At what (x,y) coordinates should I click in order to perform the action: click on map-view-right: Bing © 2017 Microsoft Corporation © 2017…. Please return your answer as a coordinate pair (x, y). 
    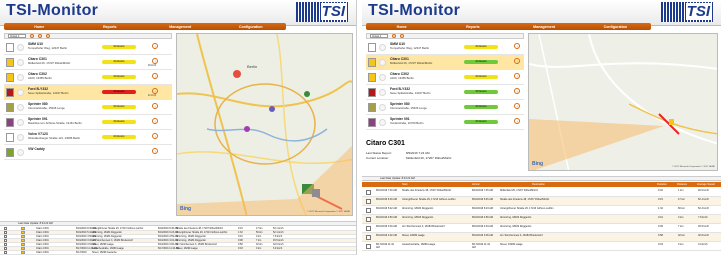
    Looking at the image, I should click on (623, 102).